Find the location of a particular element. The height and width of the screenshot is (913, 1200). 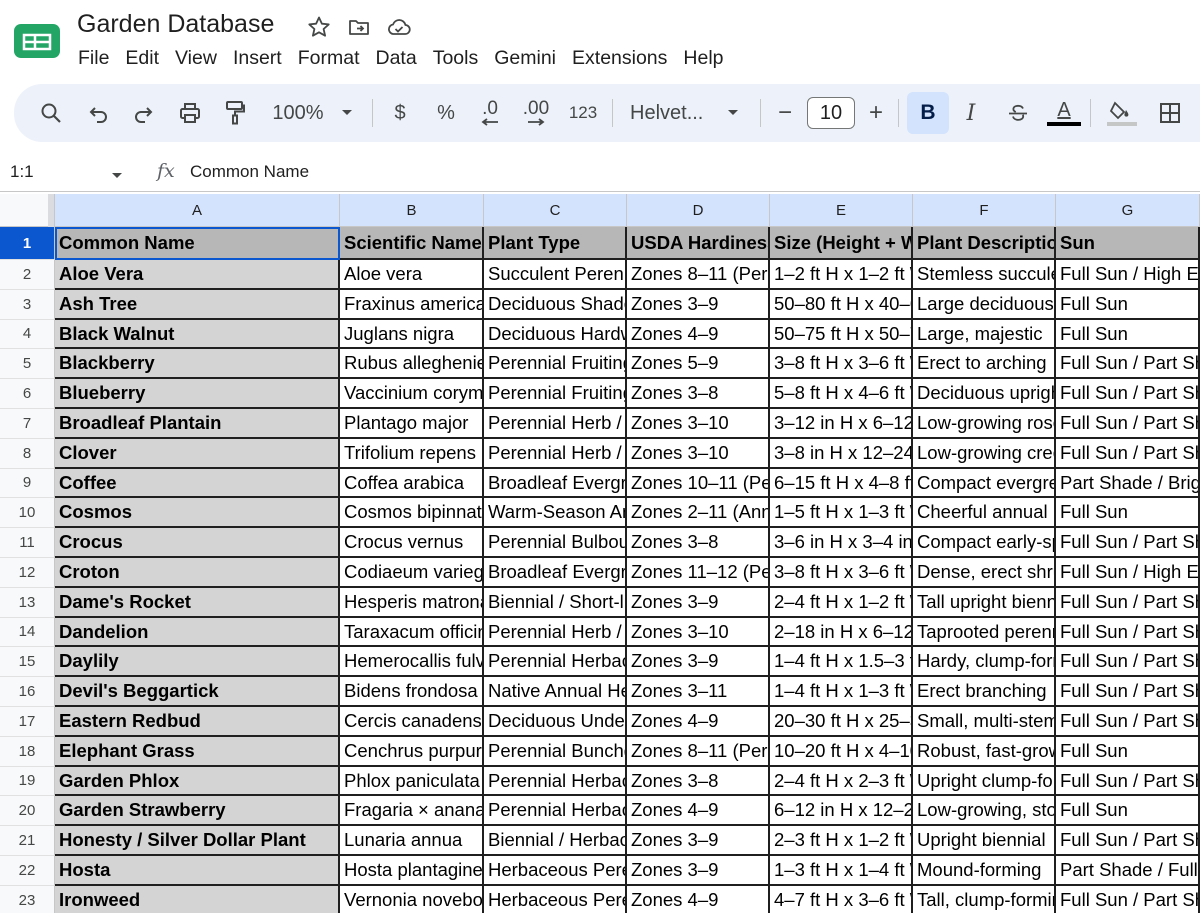

table-cell: Clover is located at coordinates (197, 453).